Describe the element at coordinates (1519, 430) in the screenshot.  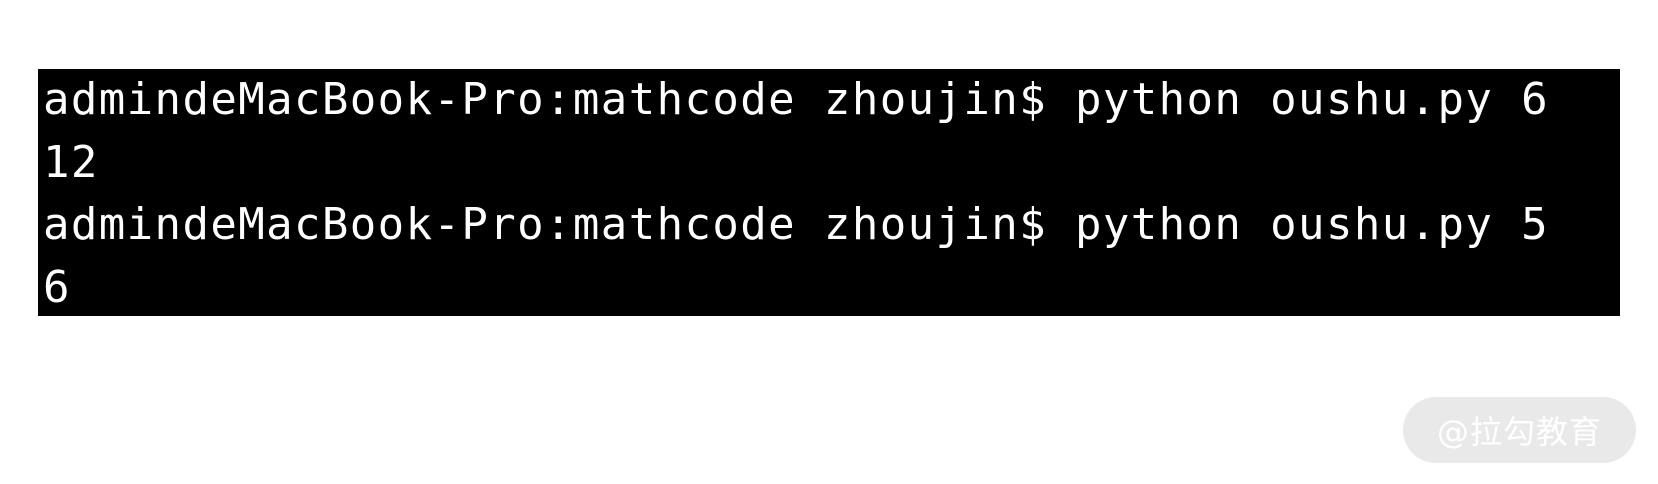
I see `watermark-badge: @拉勾教育` at that location.